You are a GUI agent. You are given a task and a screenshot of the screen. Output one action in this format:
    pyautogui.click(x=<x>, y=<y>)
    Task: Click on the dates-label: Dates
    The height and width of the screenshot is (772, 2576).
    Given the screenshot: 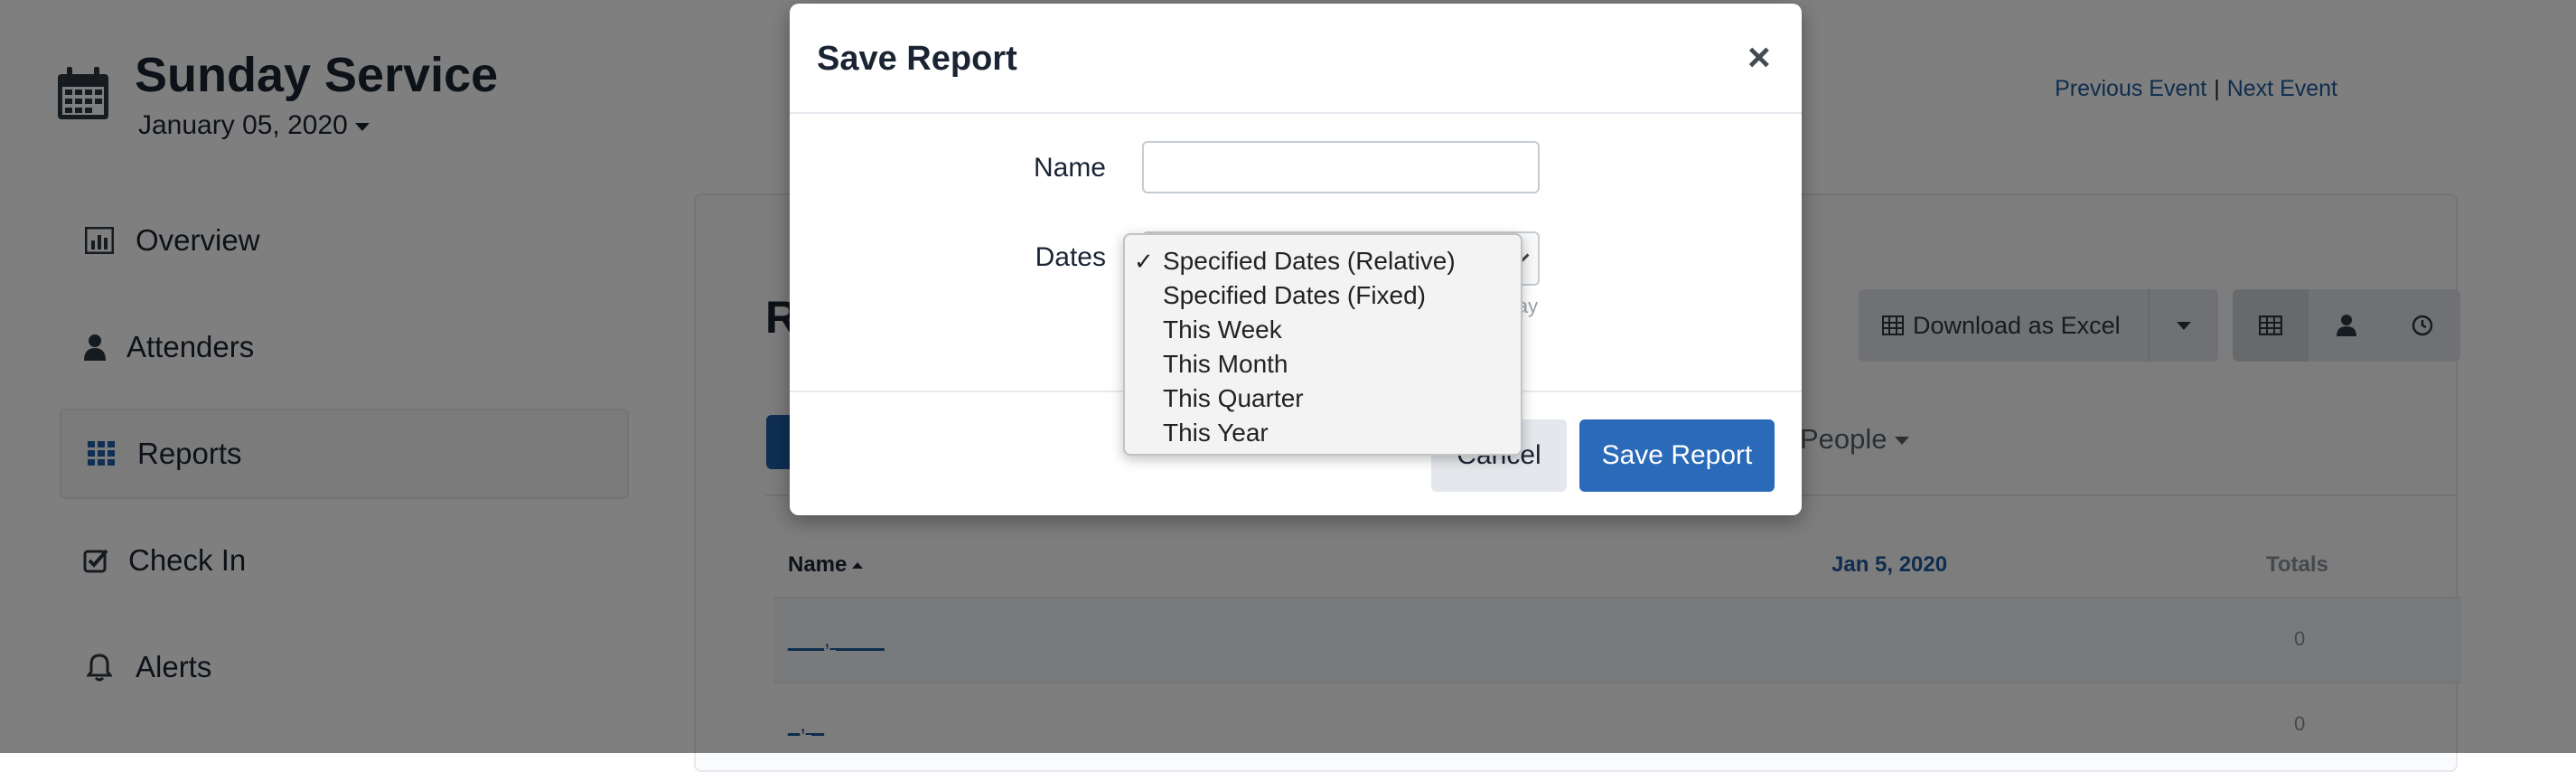 What is the action you would take?
    pyautogui.click(x=1070, y=257)
    